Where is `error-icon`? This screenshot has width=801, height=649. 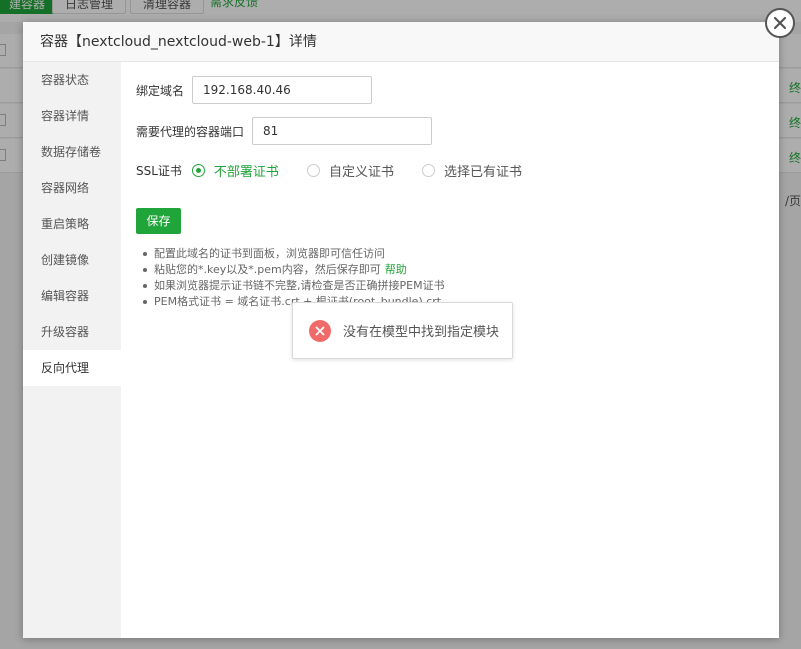
error-icon is located at coordinates (320, 330).